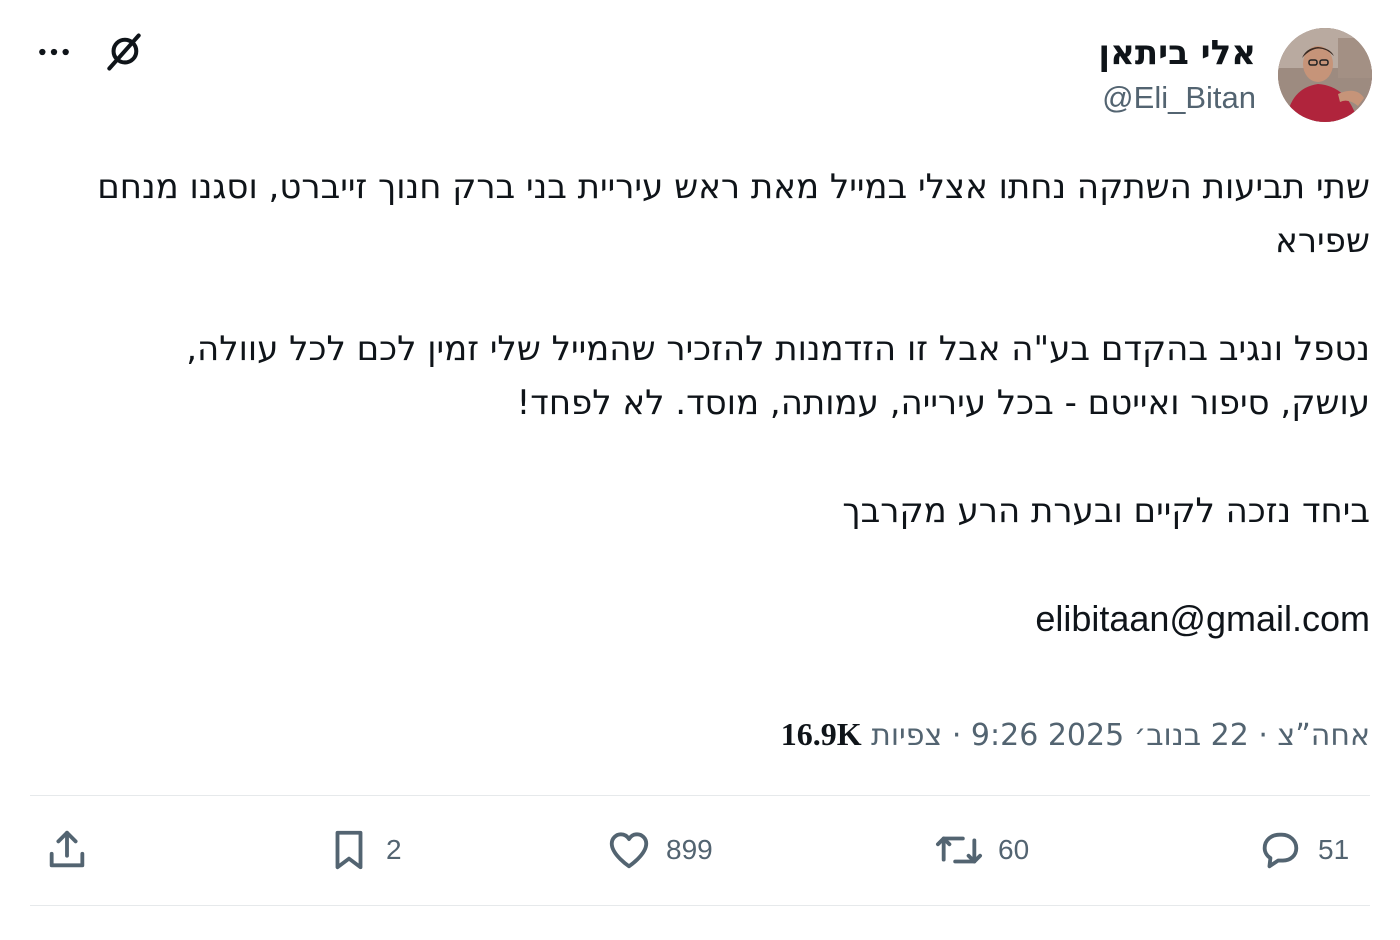  What do you see at coordinates (124, 52) in the screenshot?
I see `grok-icon` at bounding box center [124, 52].